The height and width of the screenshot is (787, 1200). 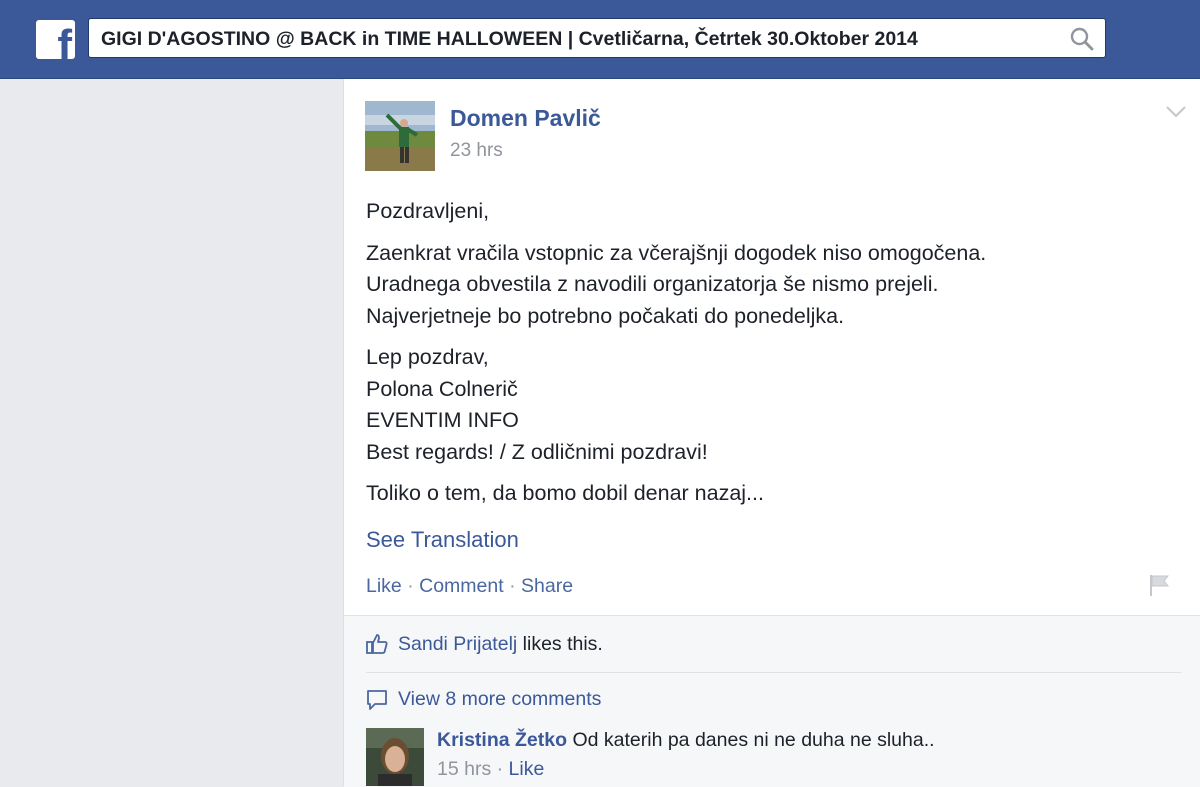 What do you see at coordinates (377, 700) in the screenshot?
I see `comment-bubble-icon` at bounding box center [377, 700].